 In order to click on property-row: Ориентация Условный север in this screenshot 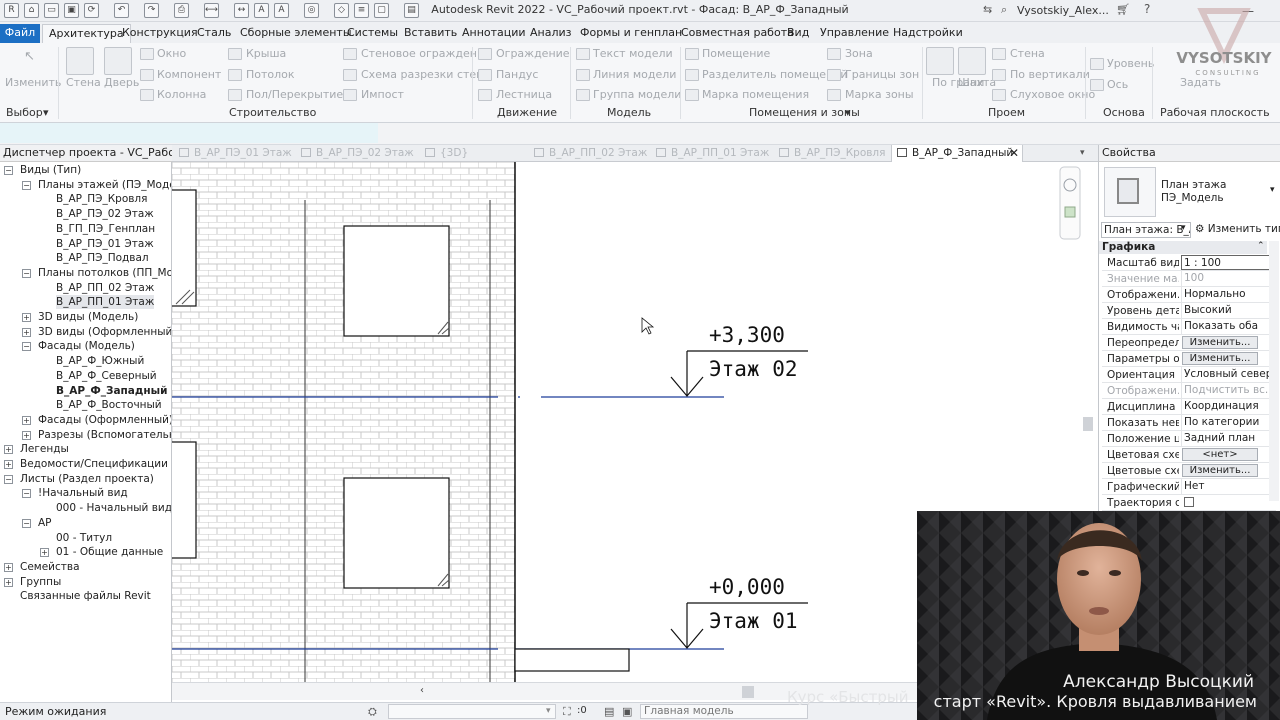, I will do `click(1189, 375)`.